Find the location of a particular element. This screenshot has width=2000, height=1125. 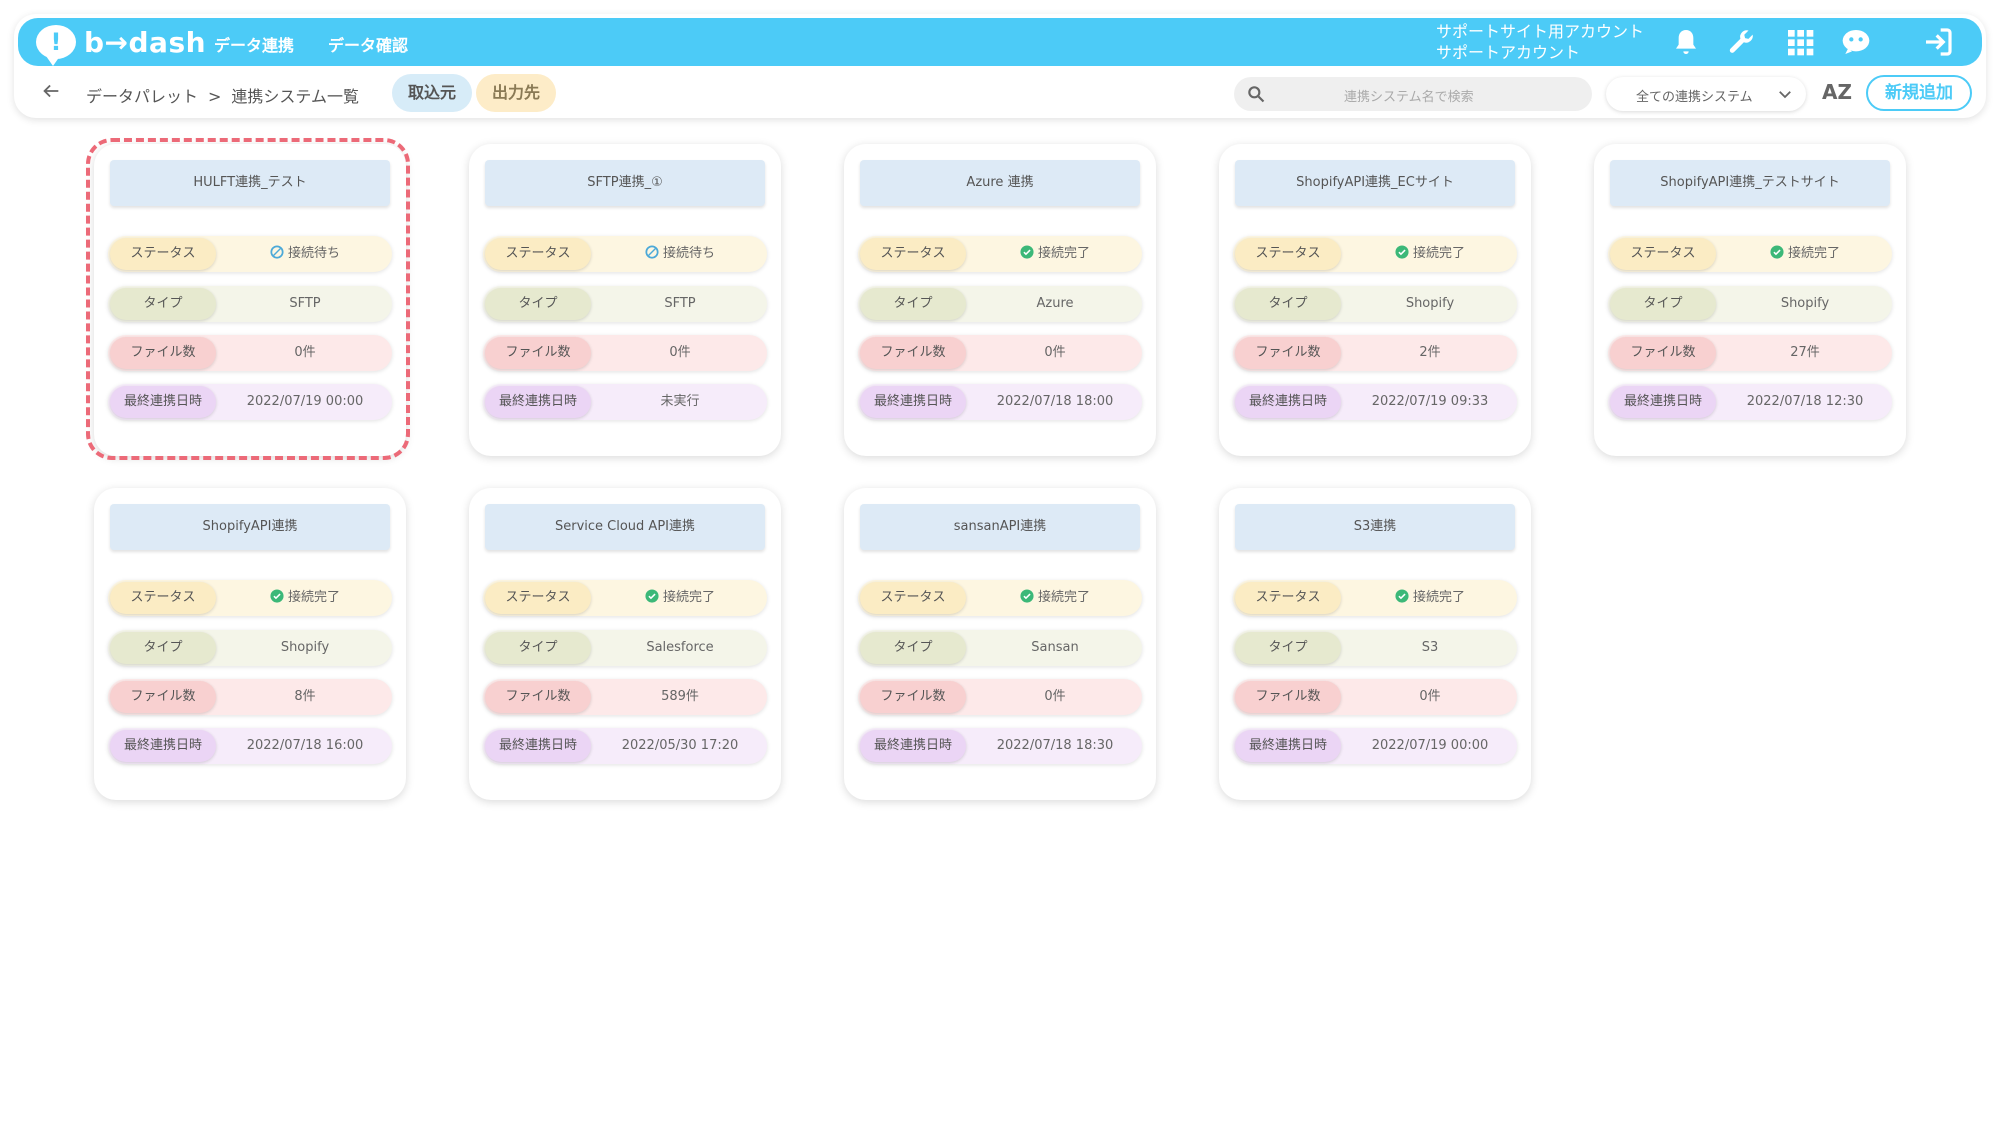

account-info: サポートサイト用アカウント サポートアカウント is located at coordinates (1540, 42).